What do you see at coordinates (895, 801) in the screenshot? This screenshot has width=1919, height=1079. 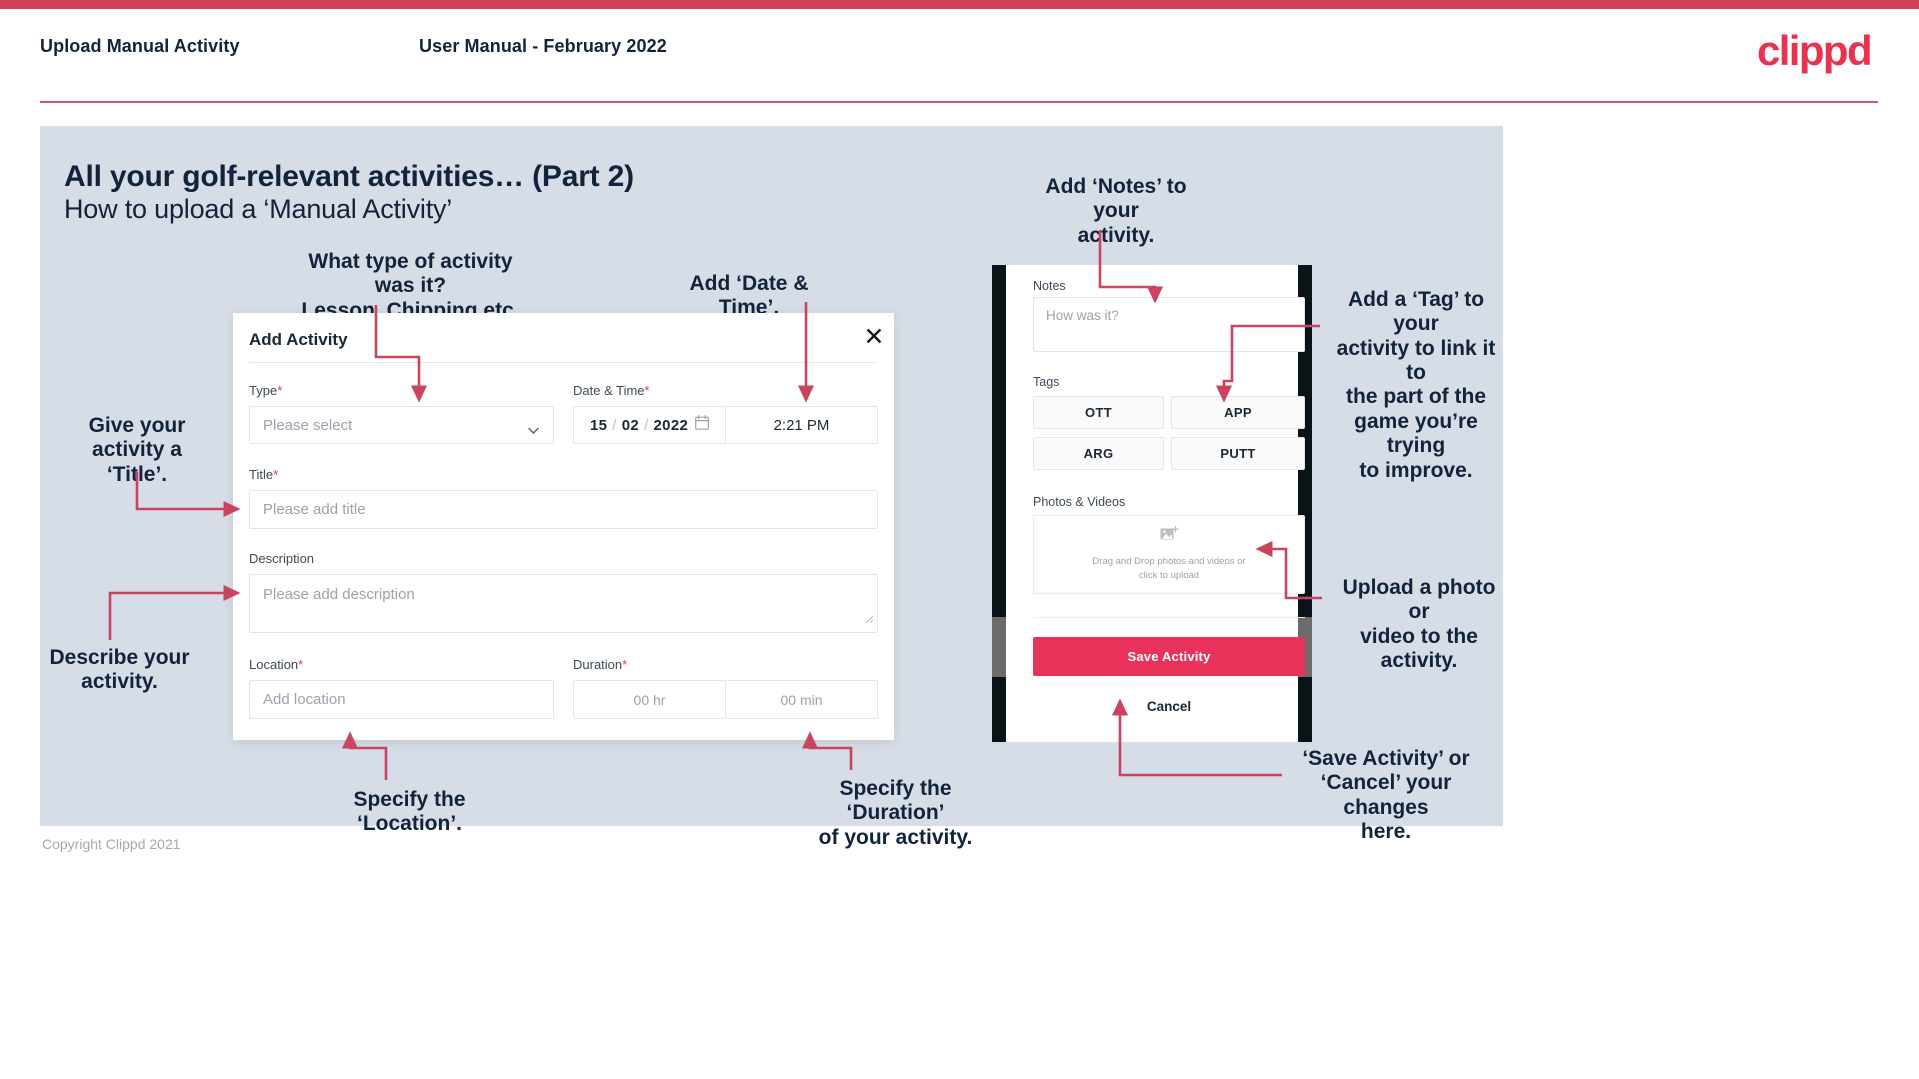 I see `annotation-duration-line1: Specify the ‘Duration’` at bounding box center [895, 801].